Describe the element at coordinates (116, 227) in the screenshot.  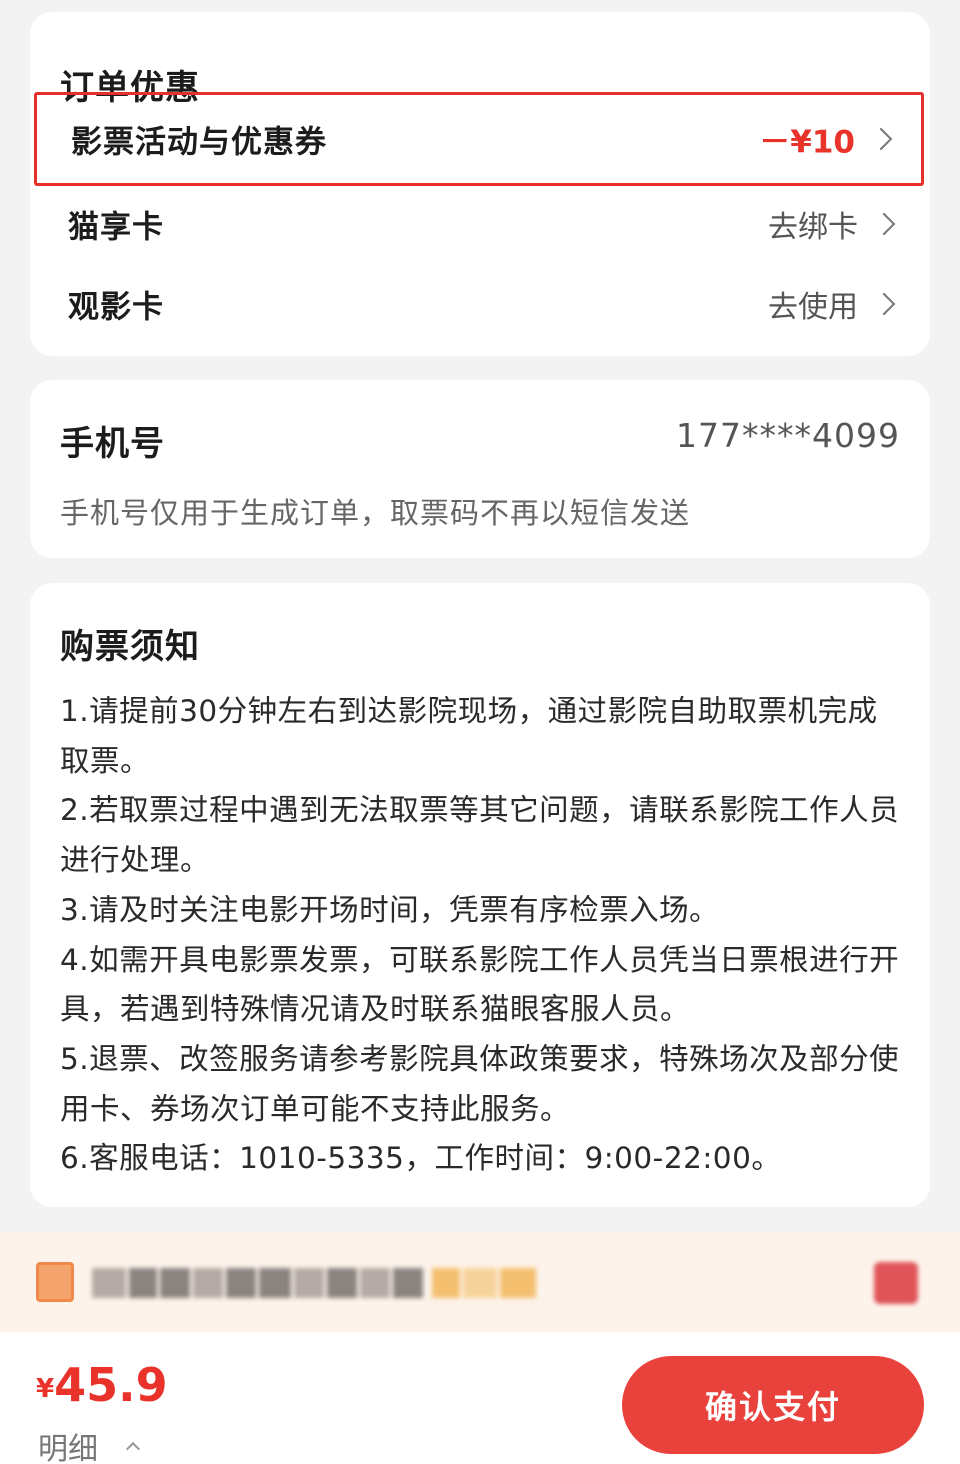
I see `maoxiang-card-label: 猫享卡` at that location.